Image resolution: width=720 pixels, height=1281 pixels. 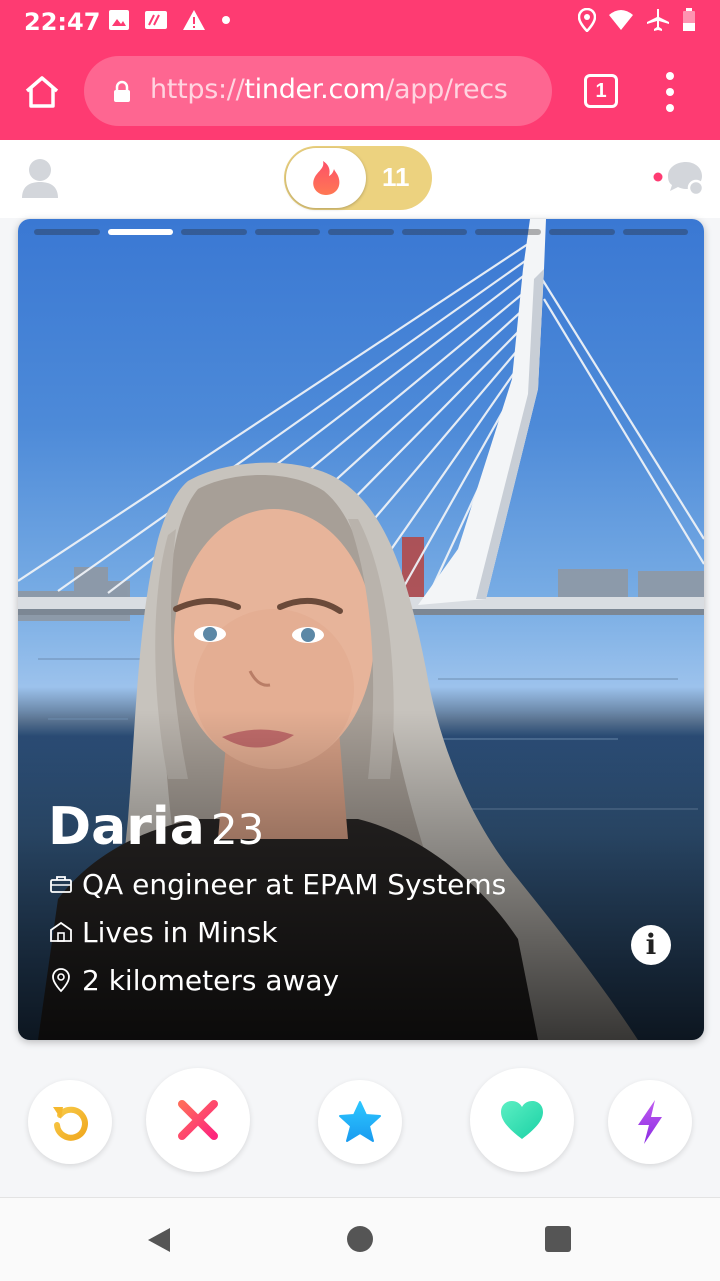 I want to click on status-icons-right, so click(x=636, y=22).